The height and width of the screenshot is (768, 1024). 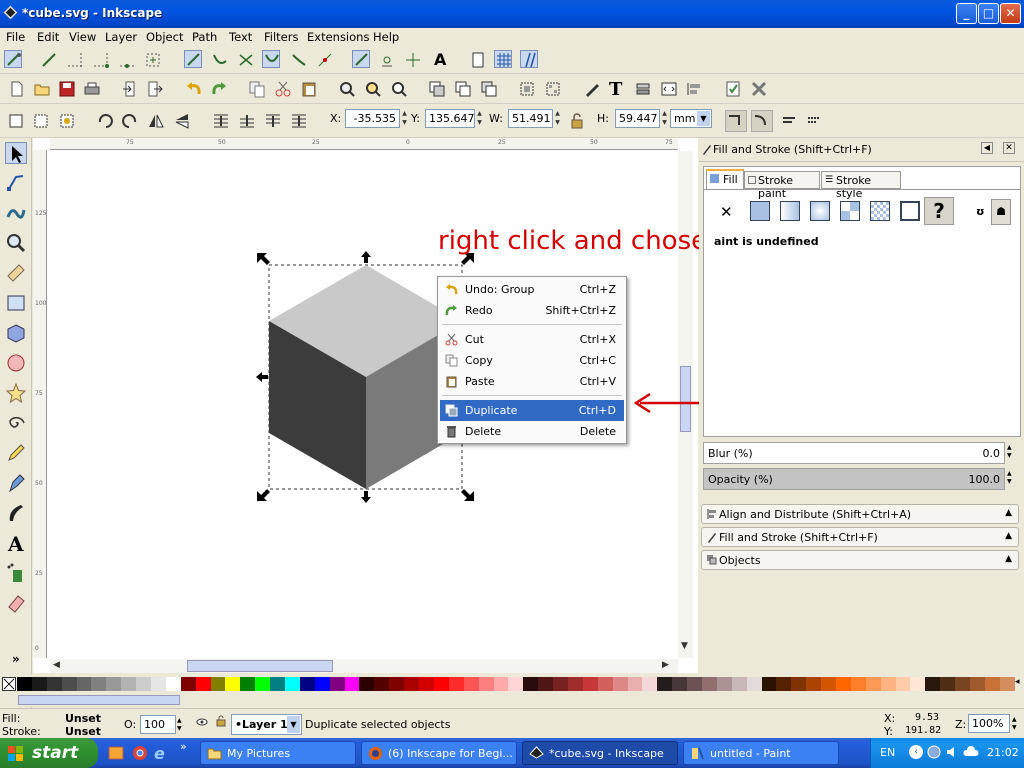 What do you see at coordinates (575, 121) in the screenshot?
I see `lock-ratio-icon` at bounding box center [575, 121].